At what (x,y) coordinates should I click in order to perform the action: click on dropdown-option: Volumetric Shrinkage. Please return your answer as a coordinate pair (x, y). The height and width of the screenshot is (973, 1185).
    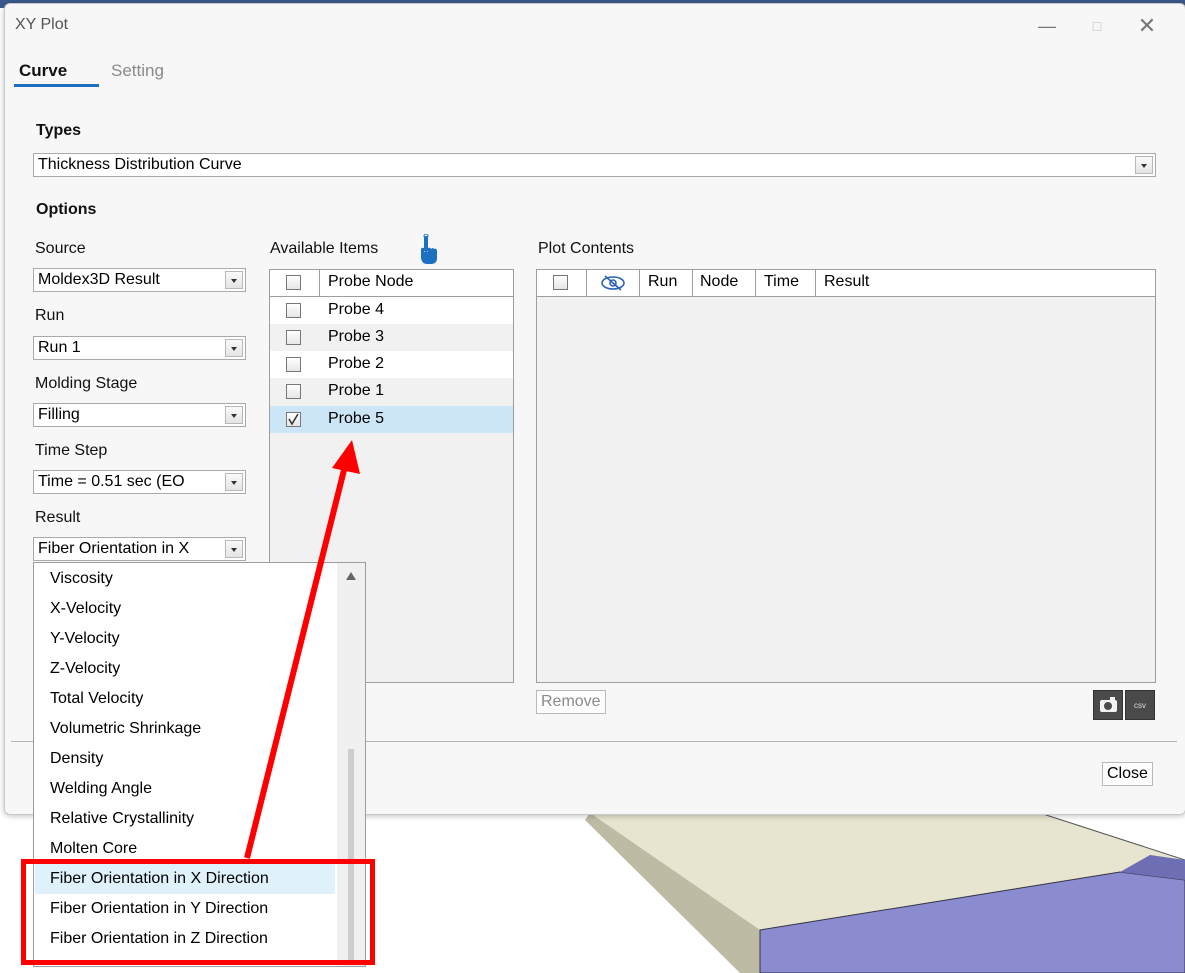
    Looking at the image, I should click on (185, 729).